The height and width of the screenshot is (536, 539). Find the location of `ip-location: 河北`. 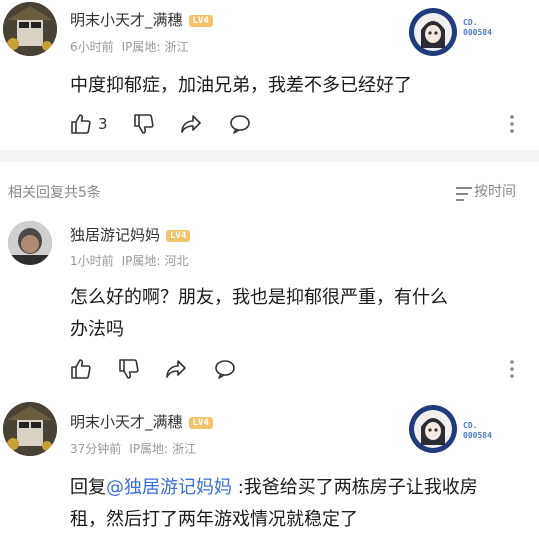

ip-location: 河北 is located at coordinates (176, 261).